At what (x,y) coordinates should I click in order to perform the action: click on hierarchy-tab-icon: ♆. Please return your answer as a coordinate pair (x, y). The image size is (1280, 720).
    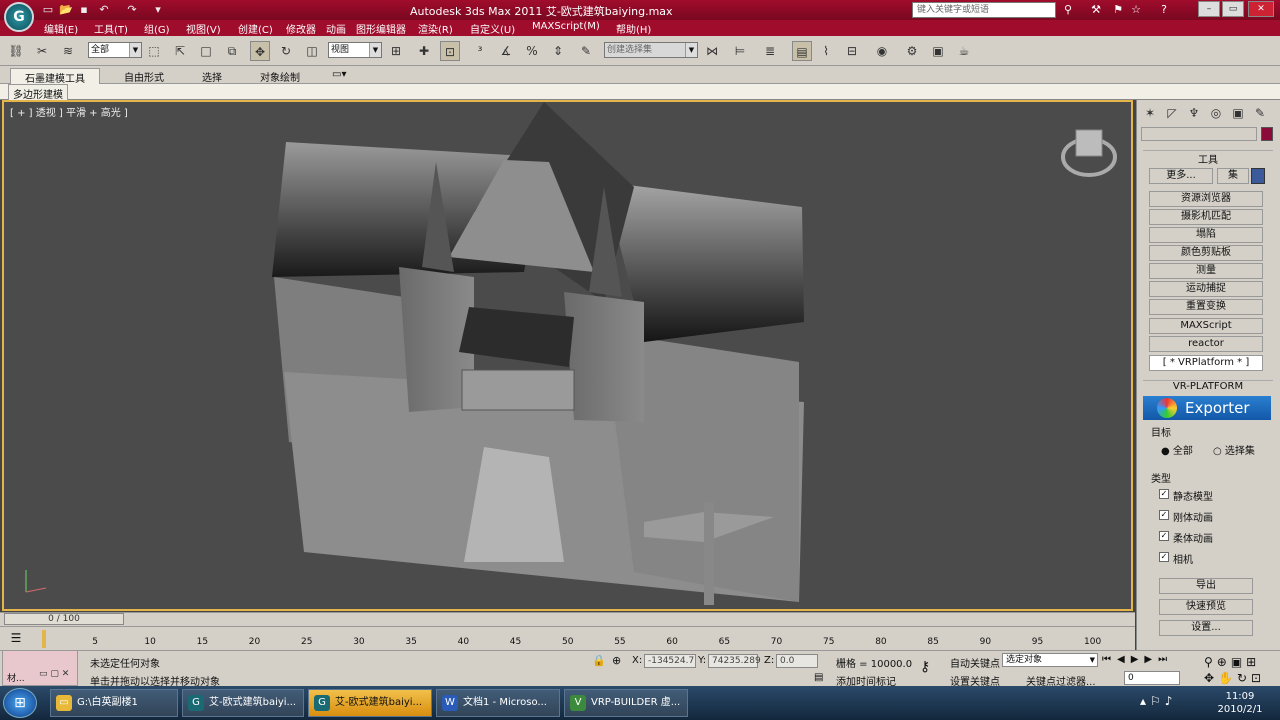
    Looking at the image, I should click on (1194, 113).